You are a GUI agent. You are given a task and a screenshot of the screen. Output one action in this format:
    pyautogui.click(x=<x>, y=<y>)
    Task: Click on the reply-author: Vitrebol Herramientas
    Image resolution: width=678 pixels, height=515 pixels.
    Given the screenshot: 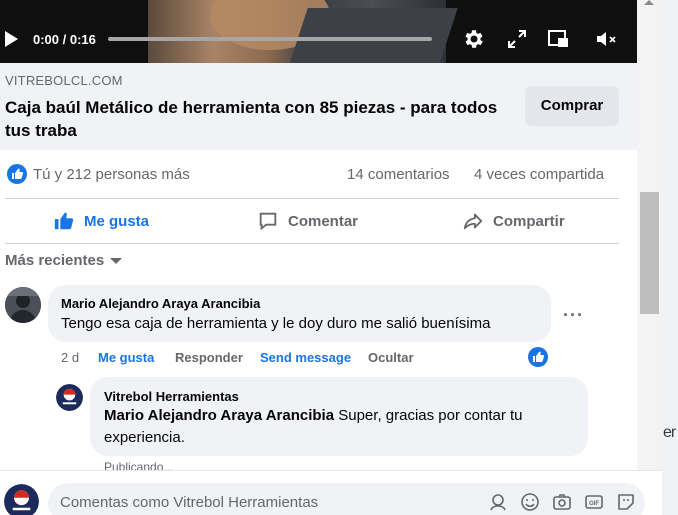 What is the action you would take?
    pyautogui.click(x=171, y=396)
    